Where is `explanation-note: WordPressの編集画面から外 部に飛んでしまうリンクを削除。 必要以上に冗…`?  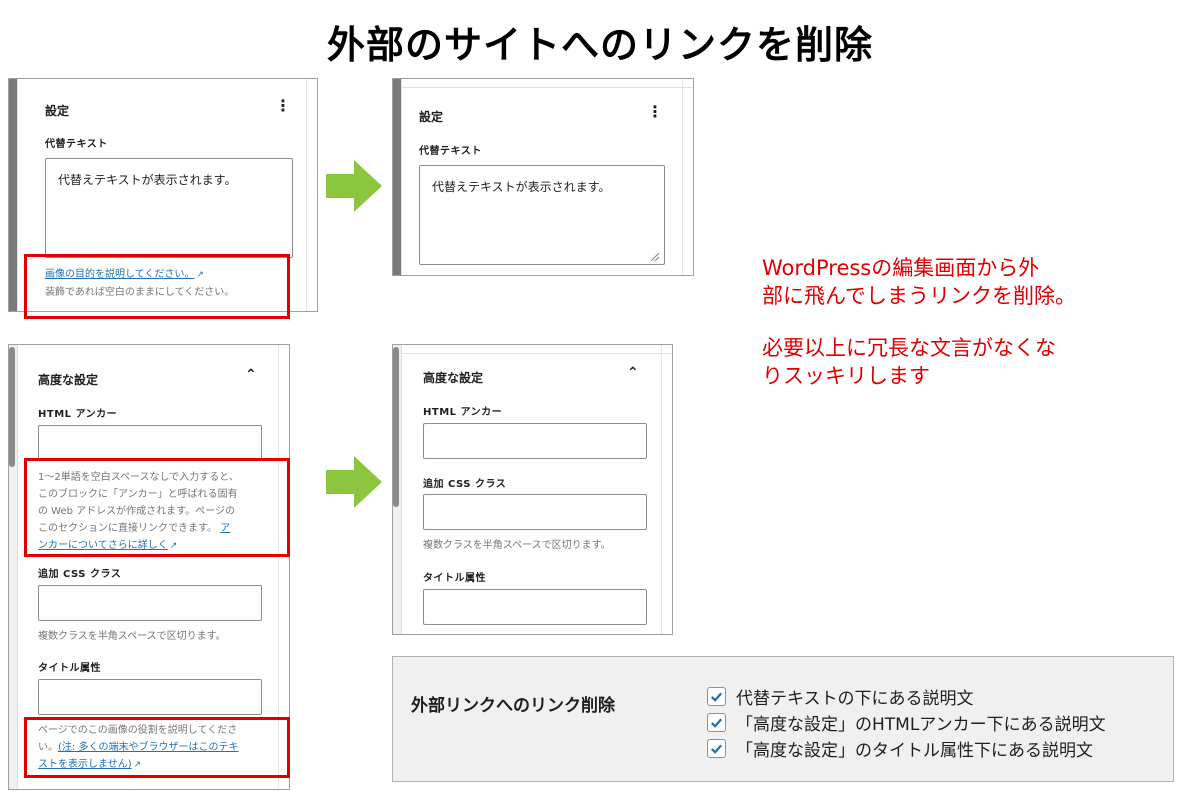 explanation-note: WordPressの編集画面から外 部に飛んでしまうリンクを削除。 必要以上に冗… is located at coordinates (919, 322).